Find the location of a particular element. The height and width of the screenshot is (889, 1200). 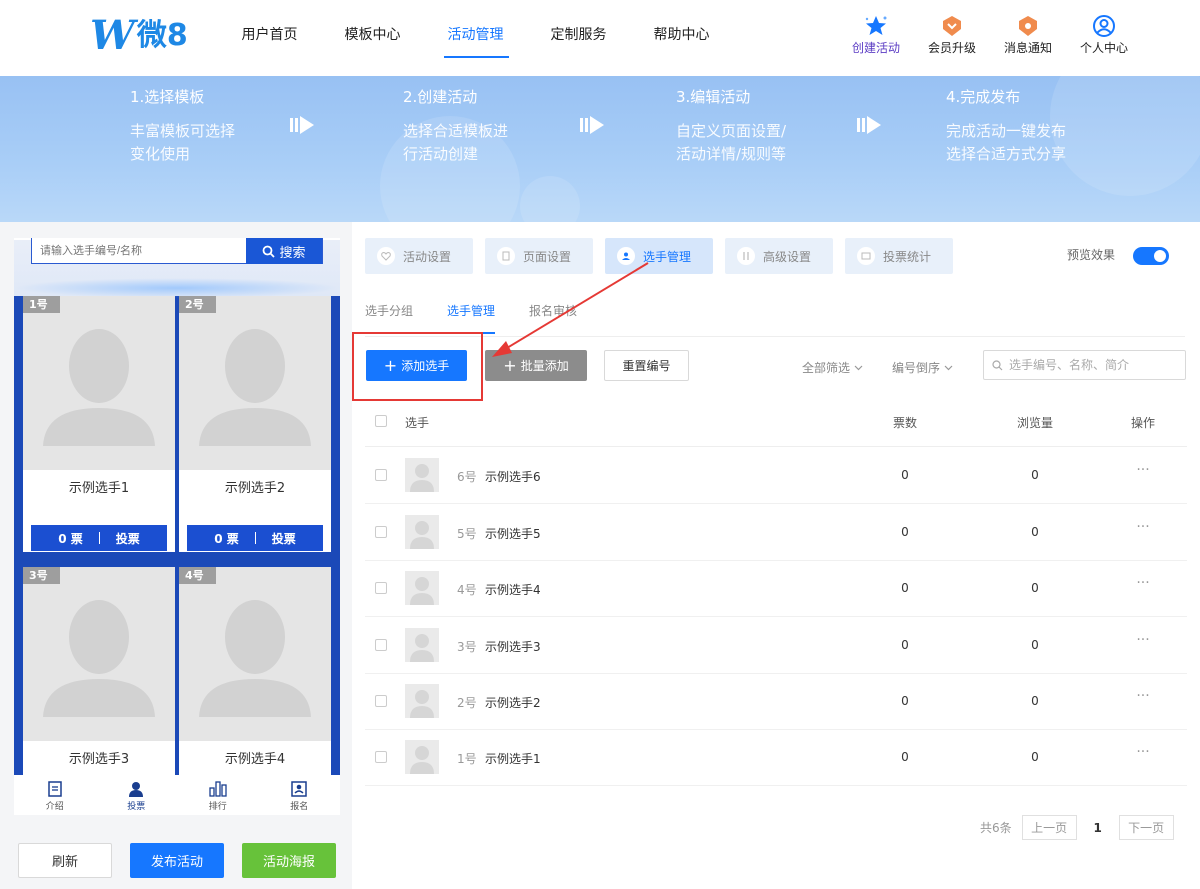

step-desc: 丰富模板可选择变化使用 is located at coordinates (183, 142).